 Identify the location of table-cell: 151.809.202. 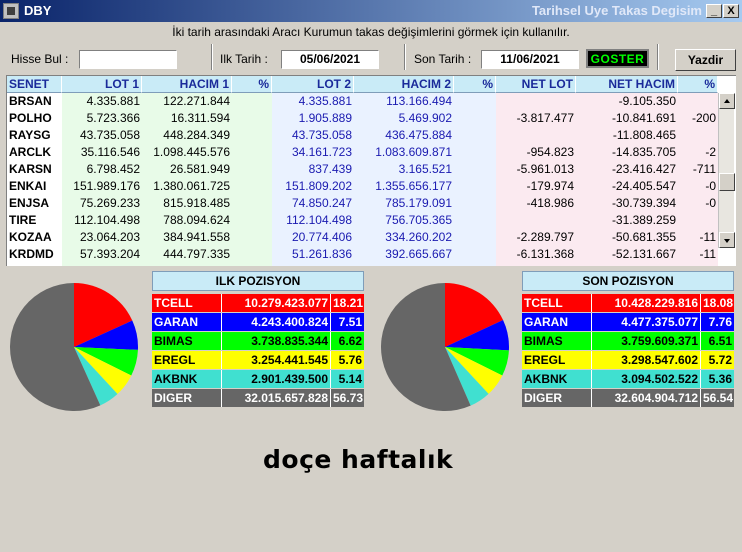
(313, 186).